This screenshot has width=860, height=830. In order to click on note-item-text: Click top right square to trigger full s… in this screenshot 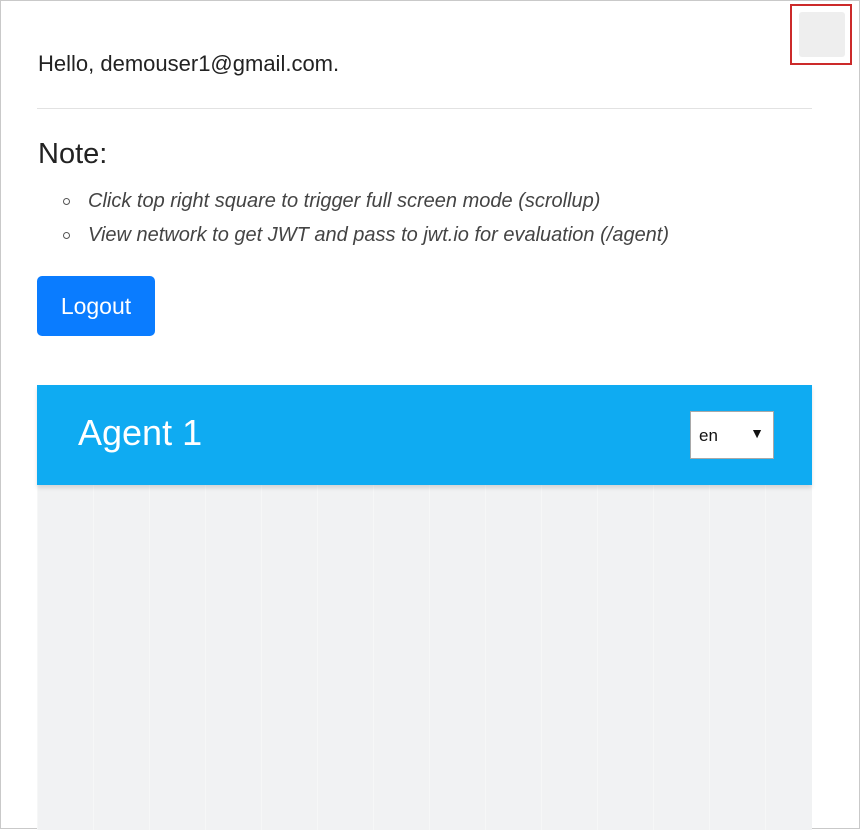, I will do `click(344, 201)`.